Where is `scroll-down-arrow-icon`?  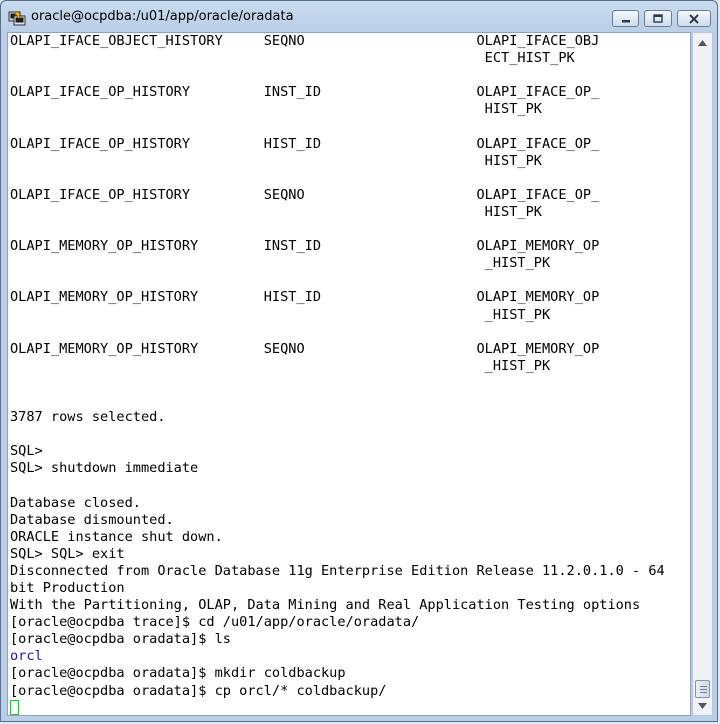
scroll-down-arrow-icon is located at coordinates (702, 705).